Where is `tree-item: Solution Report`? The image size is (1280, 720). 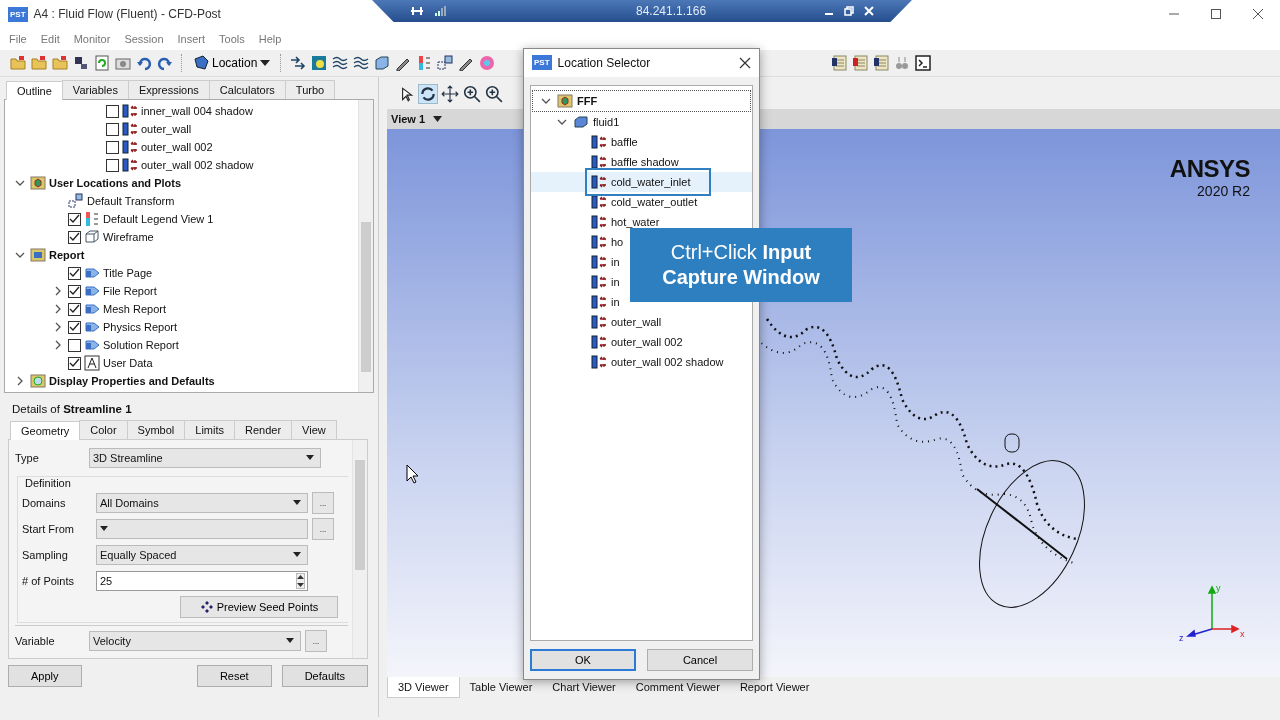 tree-item: Solution Report is located at coordinates (141, 345).